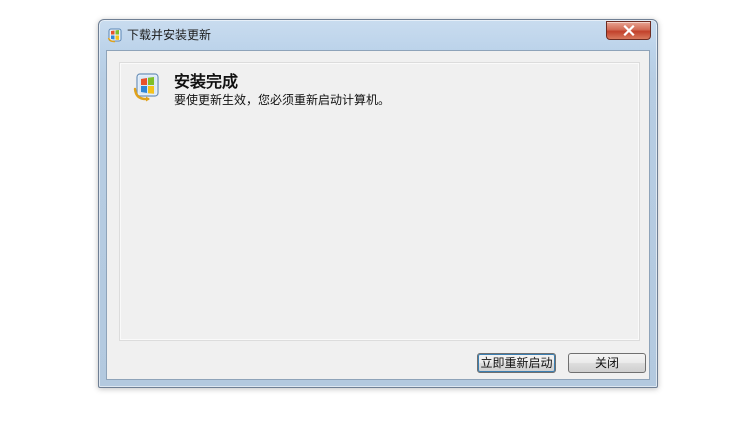 This screenshot has width=740, height=421. I want to click on close-icon, so click(629, 30).